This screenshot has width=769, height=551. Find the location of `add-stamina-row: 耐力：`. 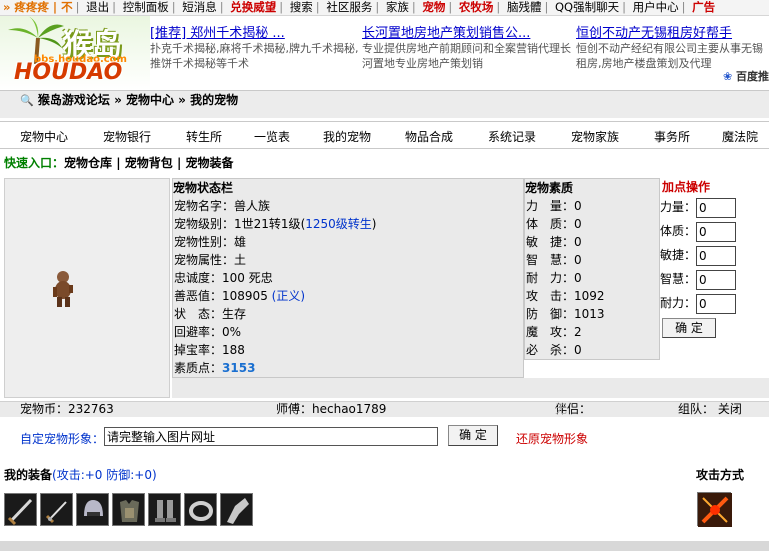

add-stamina-row: 耐力： is located at coordinates (714, 304).